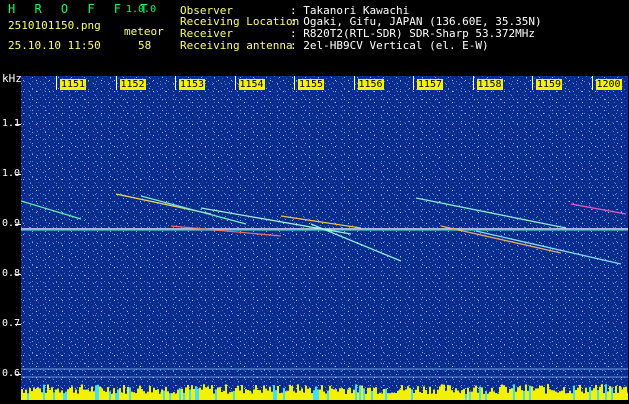  Describe the element at coordinates (236, 45) in the screenshot. I see `info-label-antenna: Receiving antenna` at that location.